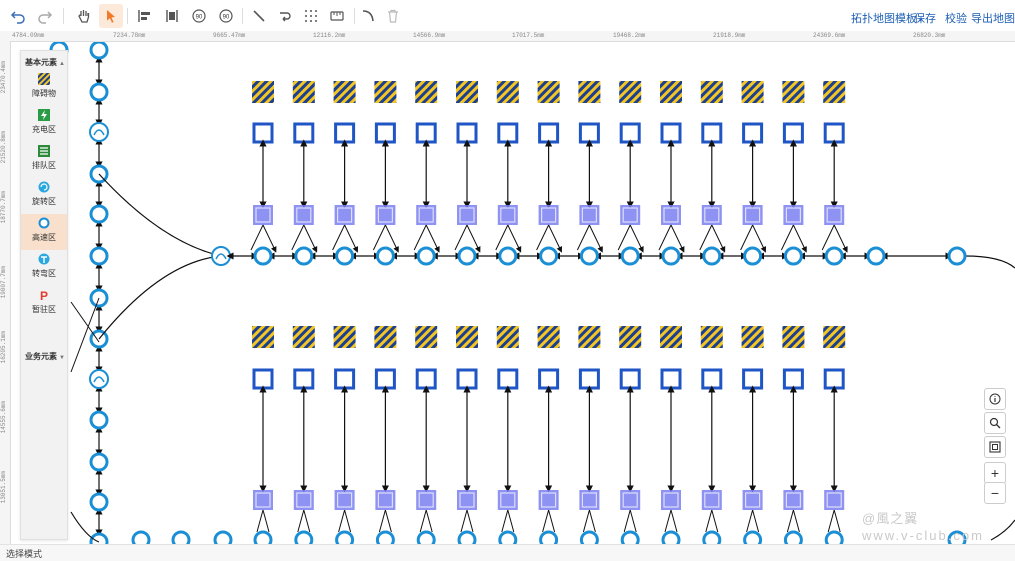 Image resolution: width=1015 pixels, height=561 pixels. I want to click on curve-button, so click(285, 16).